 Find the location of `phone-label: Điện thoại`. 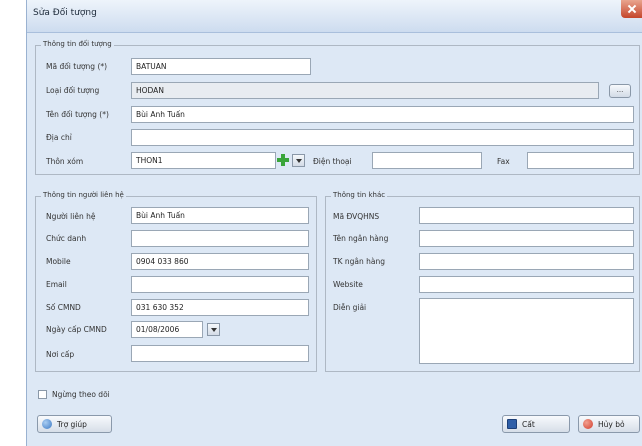

phone-label: Điện thoại is located at coordinates (332, 161).